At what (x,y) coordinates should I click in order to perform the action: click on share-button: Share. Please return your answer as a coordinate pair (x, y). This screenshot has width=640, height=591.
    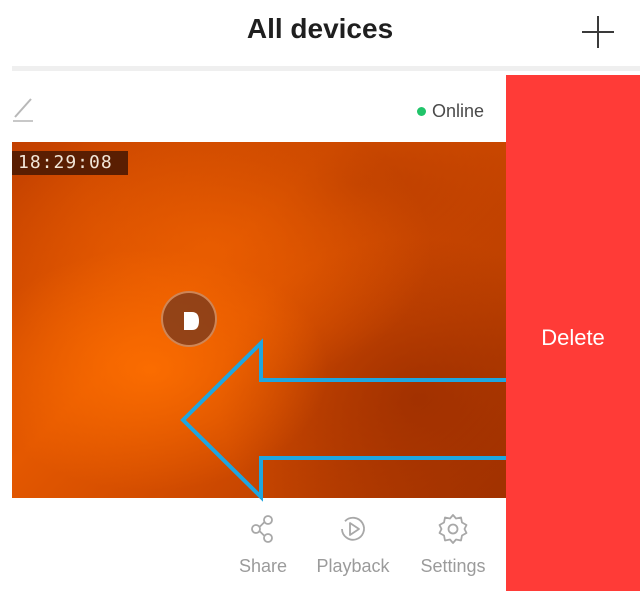
    Looking at the image, I should click on (263, 544).